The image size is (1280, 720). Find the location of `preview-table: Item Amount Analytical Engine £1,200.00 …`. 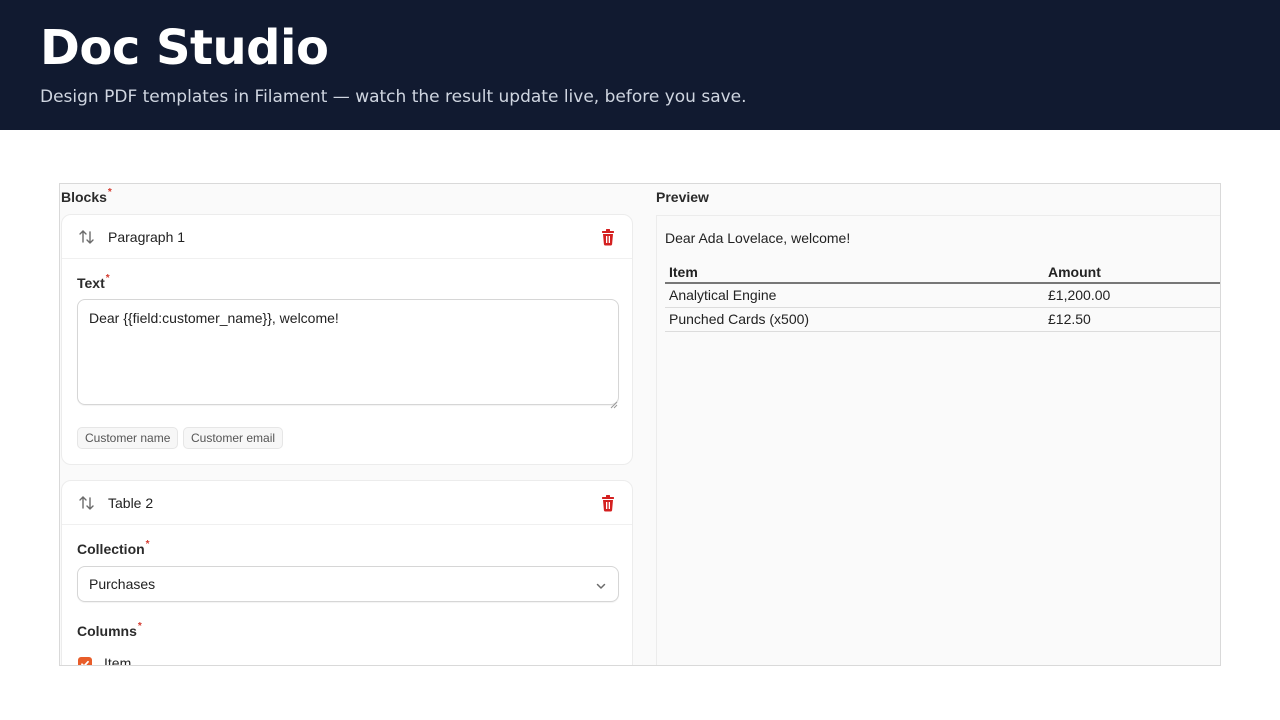

preview-table: Item Amount Analytical Engine £1,200.00 … is located at coordinates (942, 296).